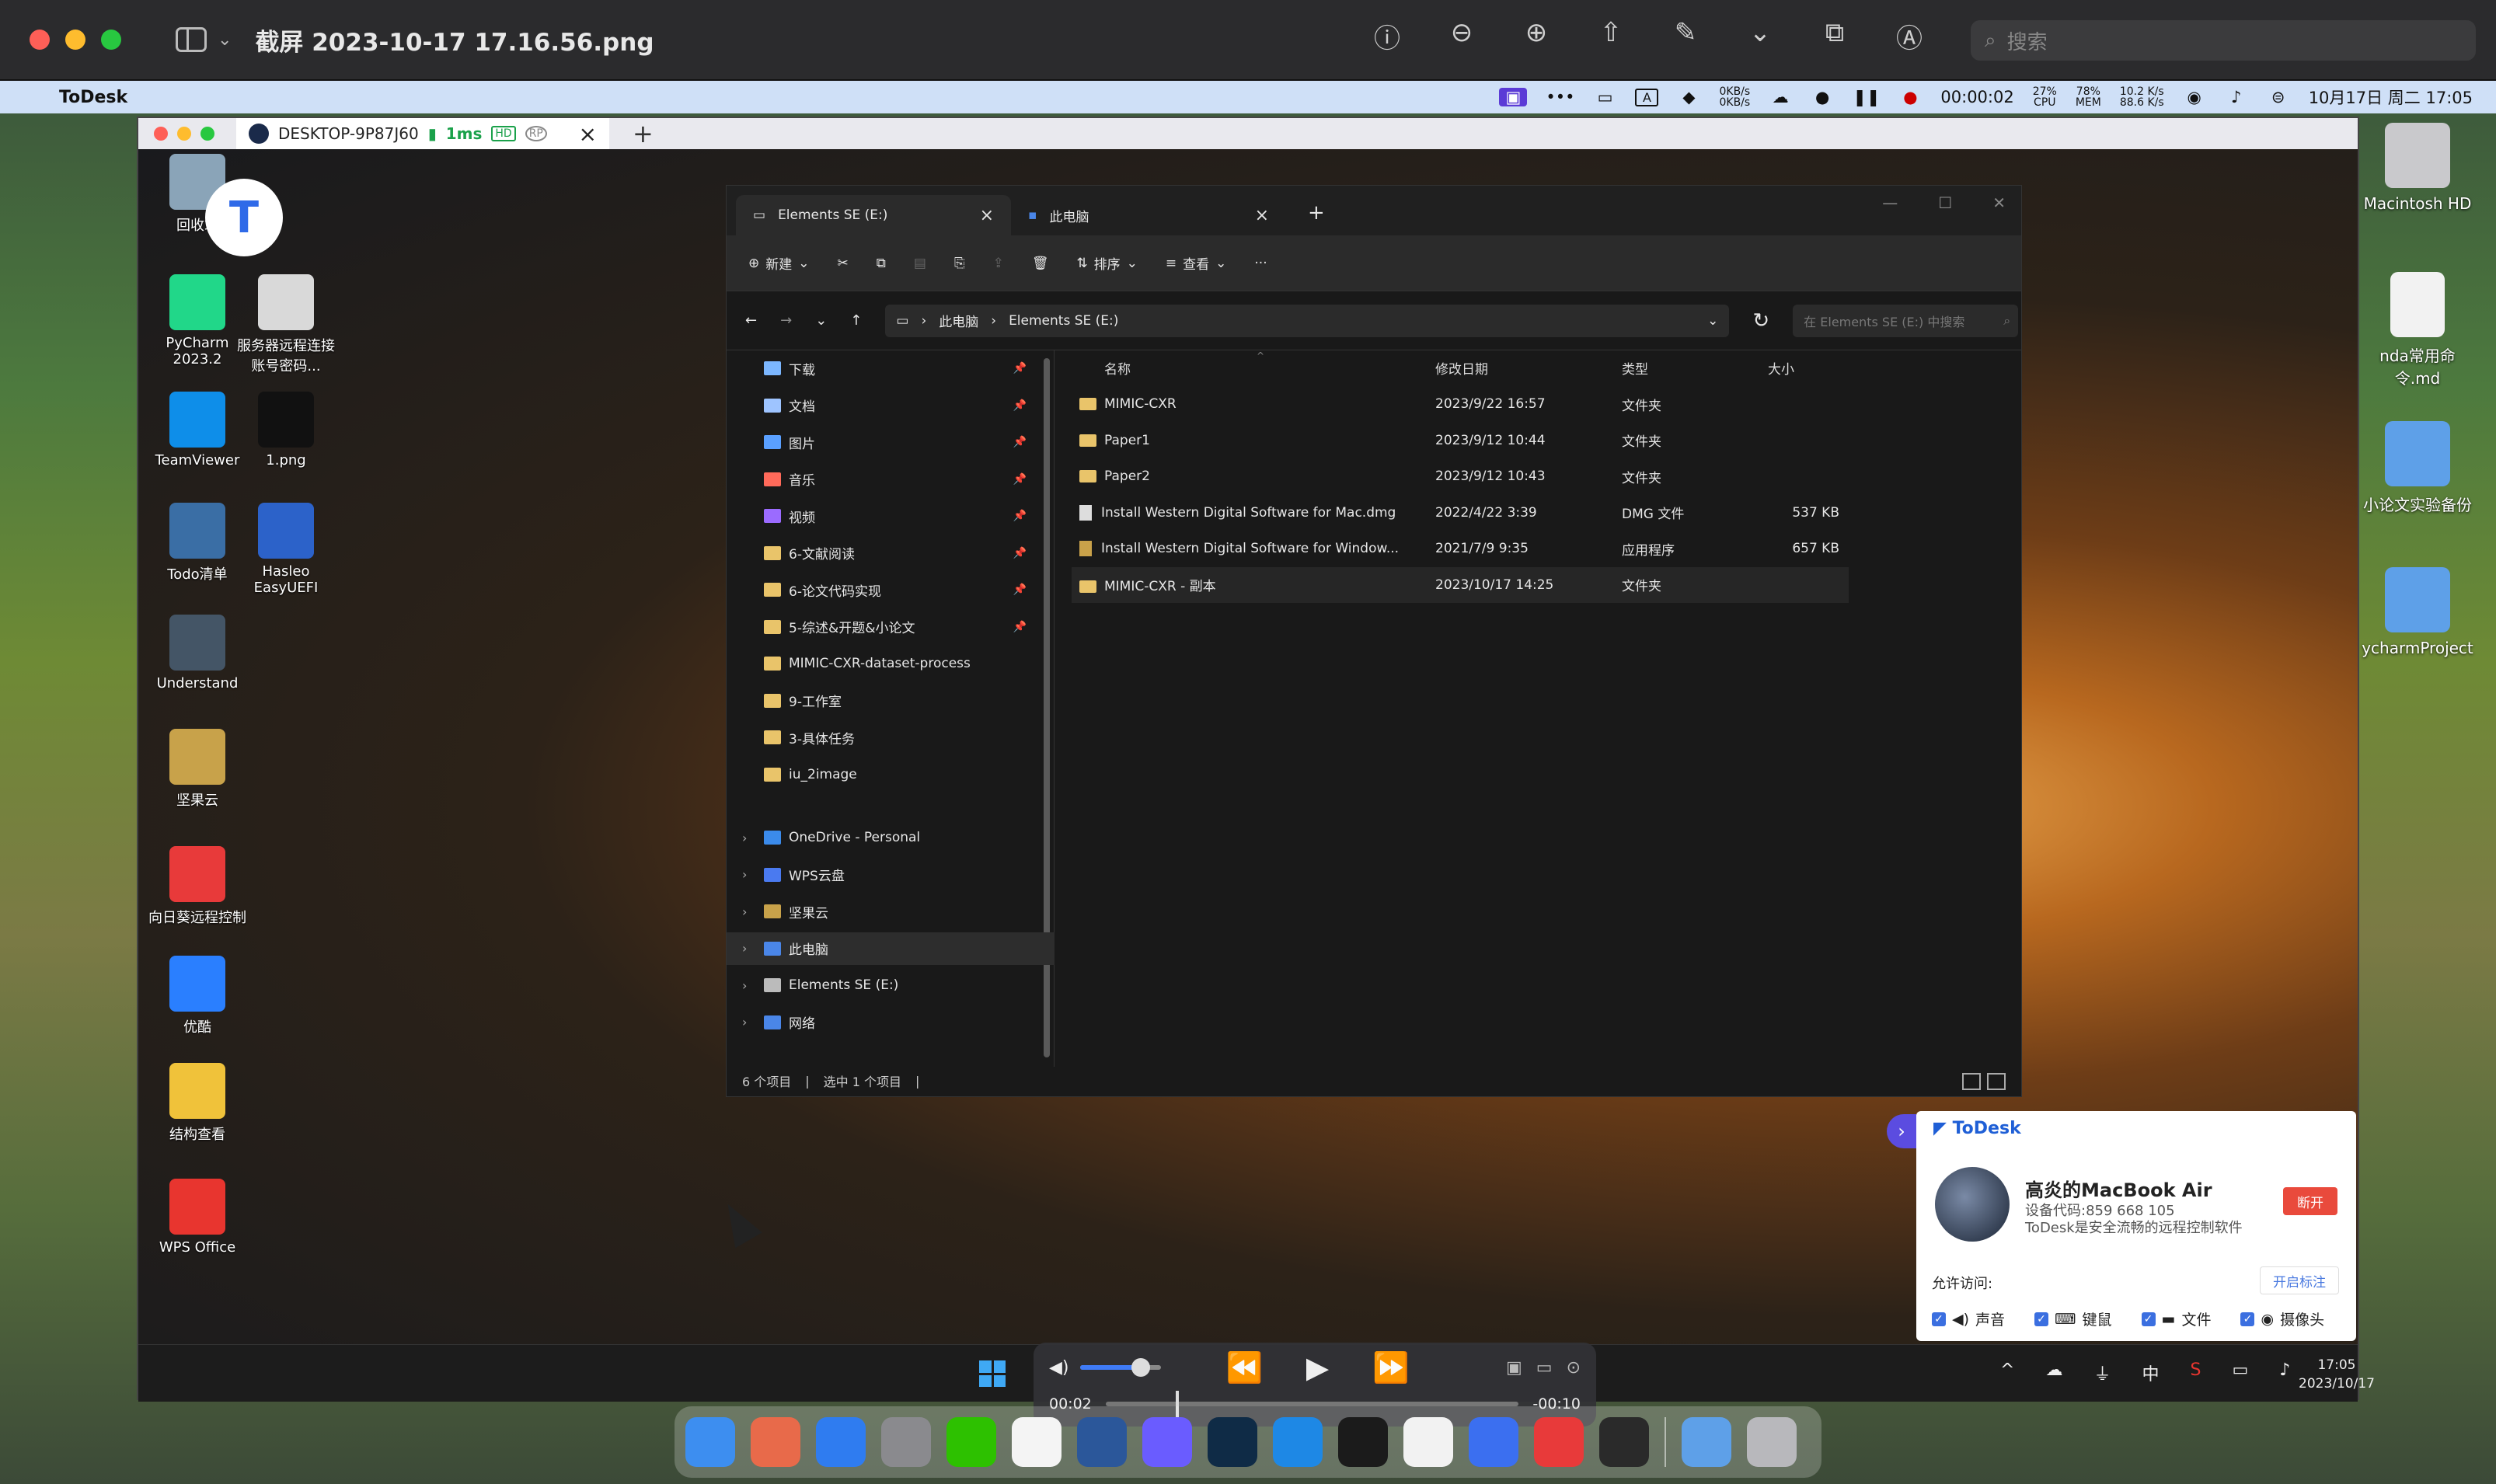 Image resolution: width=2496 pixels, height=1484 pixels. I want to click on nav-quick-access-item: MIMIC-CXR-dataset-process, so click(891, 663).